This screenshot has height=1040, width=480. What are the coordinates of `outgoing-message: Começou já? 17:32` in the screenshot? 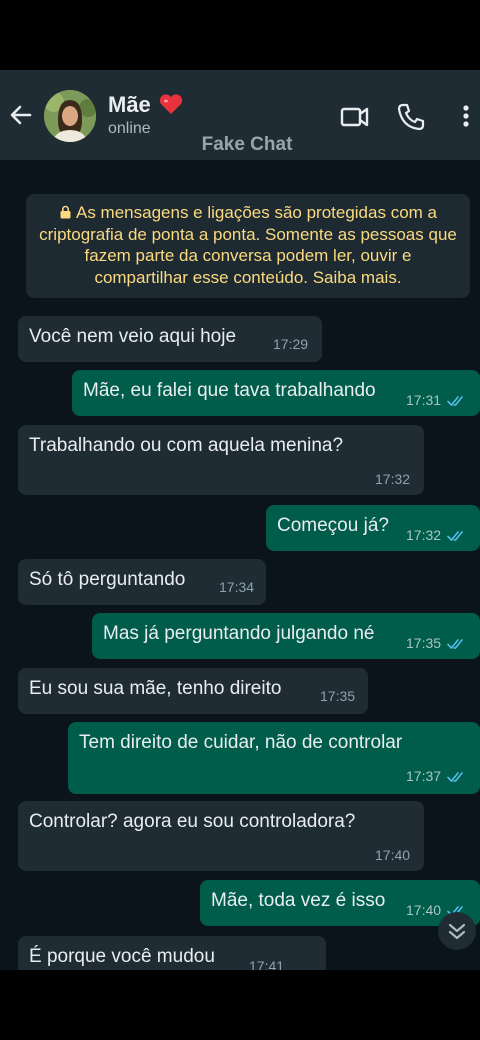 It's located at (373, 528).